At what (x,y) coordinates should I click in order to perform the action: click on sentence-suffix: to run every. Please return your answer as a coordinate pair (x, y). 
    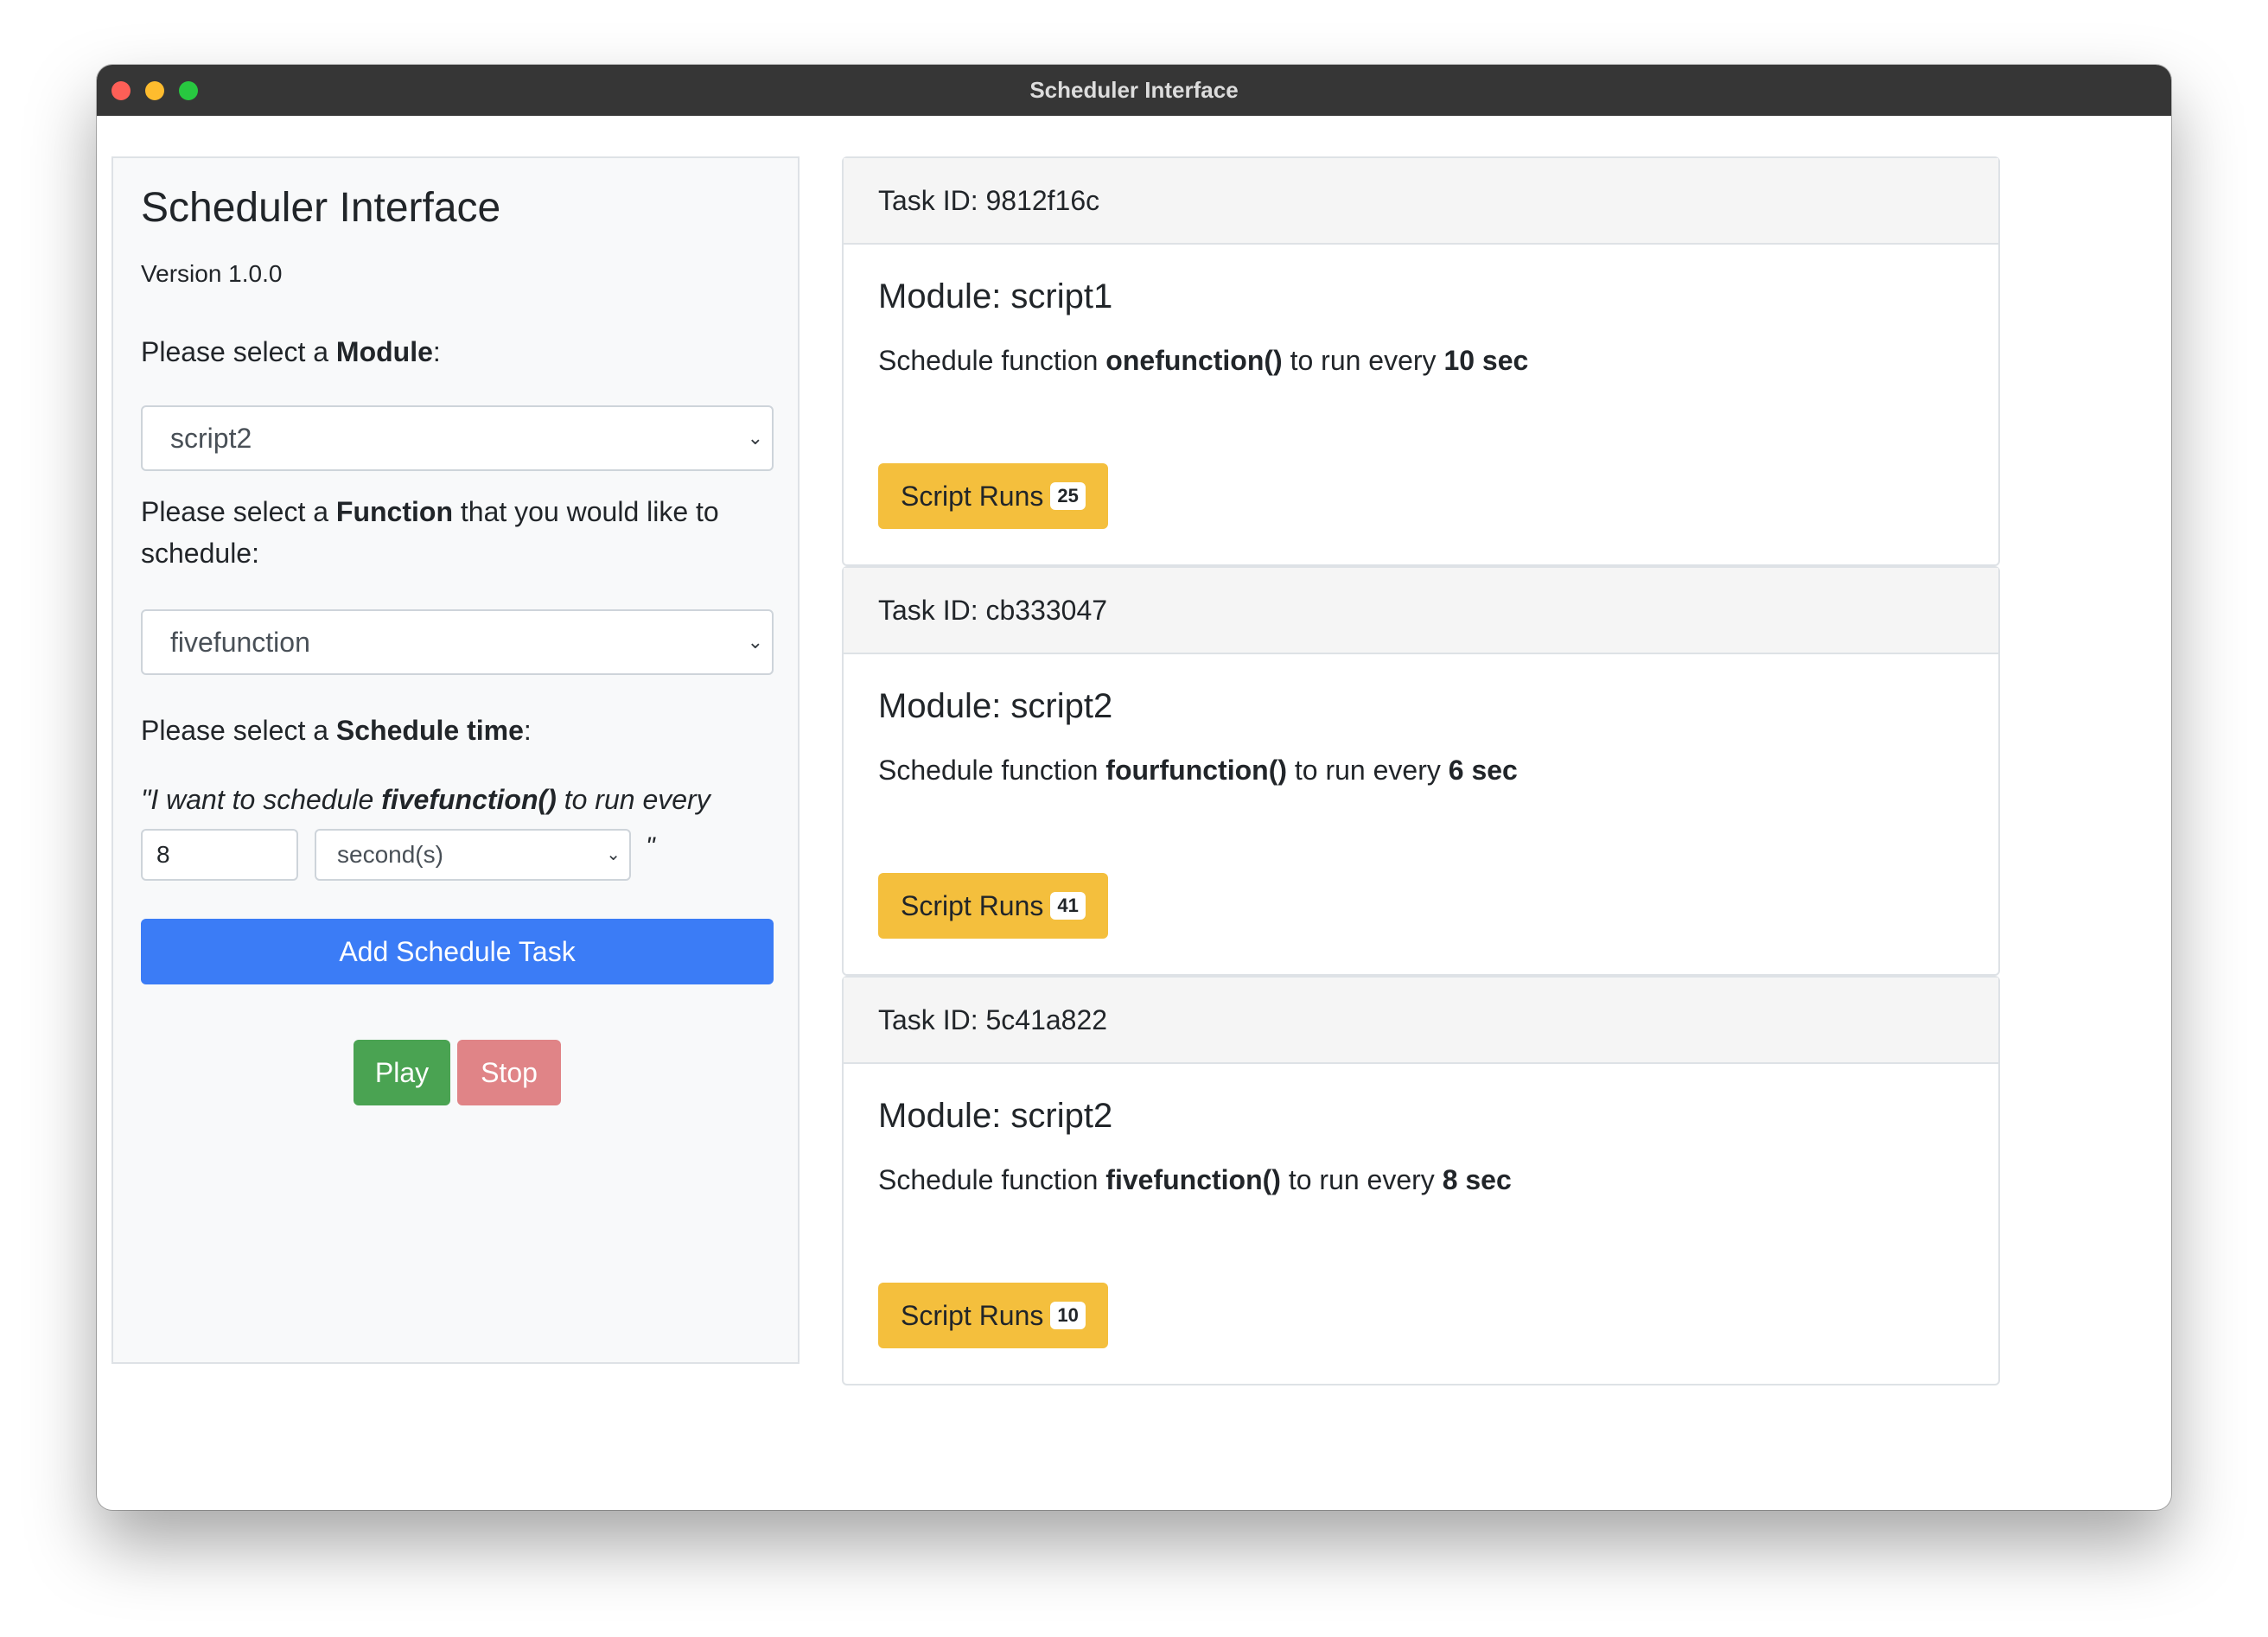
    Looking at the image, I should click on (633, 799).